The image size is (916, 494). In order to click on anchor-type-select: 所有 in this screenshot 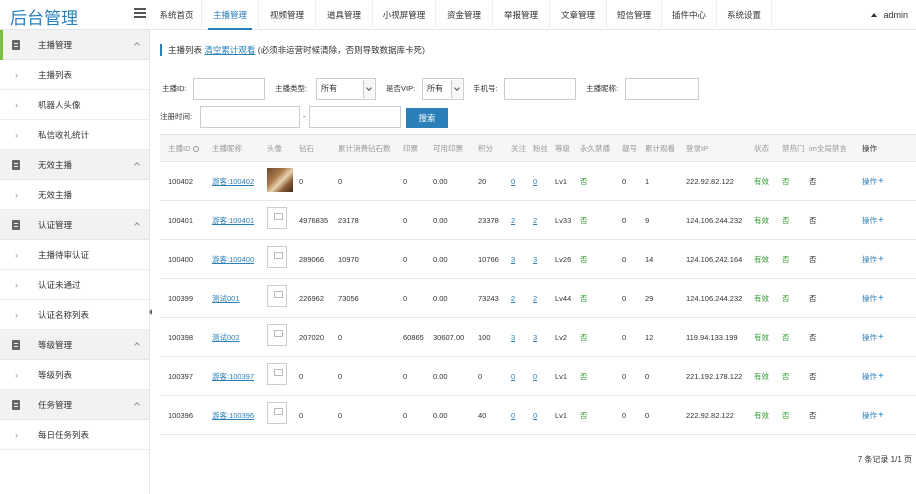, I will do `click(346, 89)`.